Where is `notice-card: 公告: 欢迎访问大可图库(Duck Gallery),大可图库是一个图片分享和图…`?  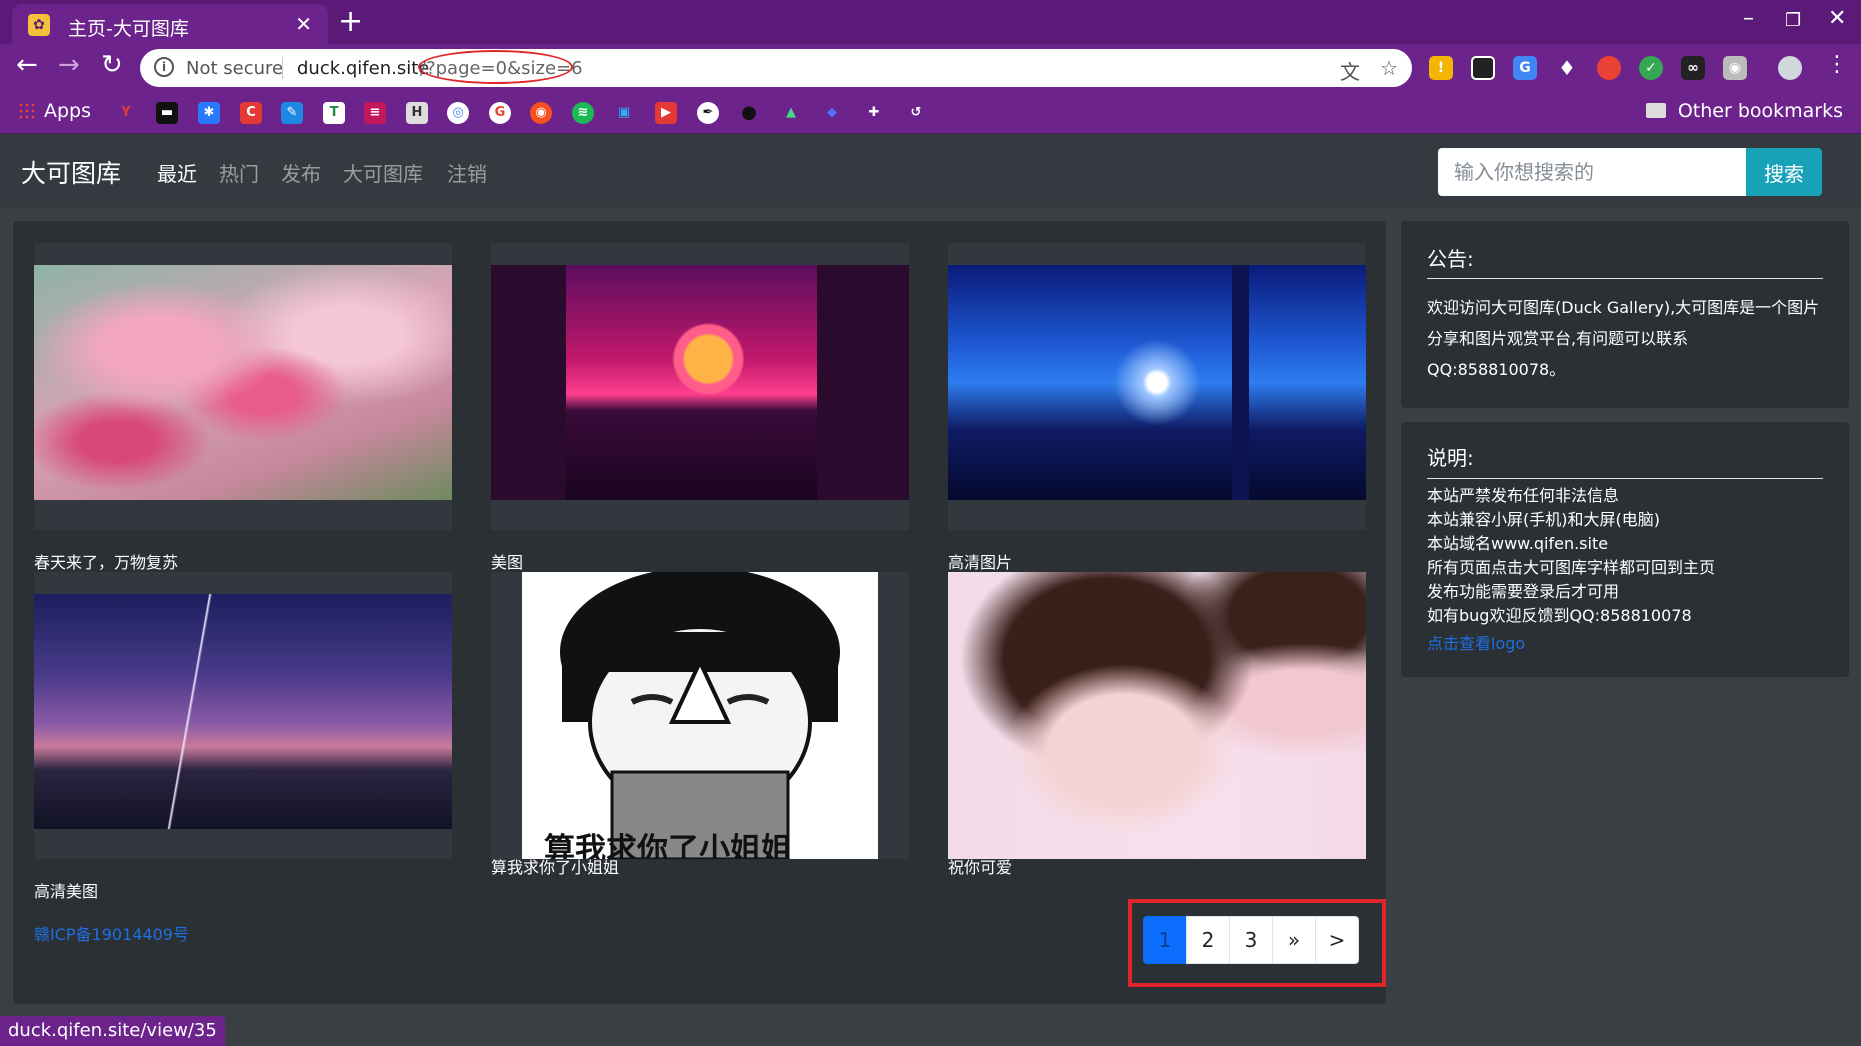
notice-card: 公告: 欢迎访问大可图库(Duck Gallery),大可图库是一个图片分享和图… is located at coordinates (1625, 314).